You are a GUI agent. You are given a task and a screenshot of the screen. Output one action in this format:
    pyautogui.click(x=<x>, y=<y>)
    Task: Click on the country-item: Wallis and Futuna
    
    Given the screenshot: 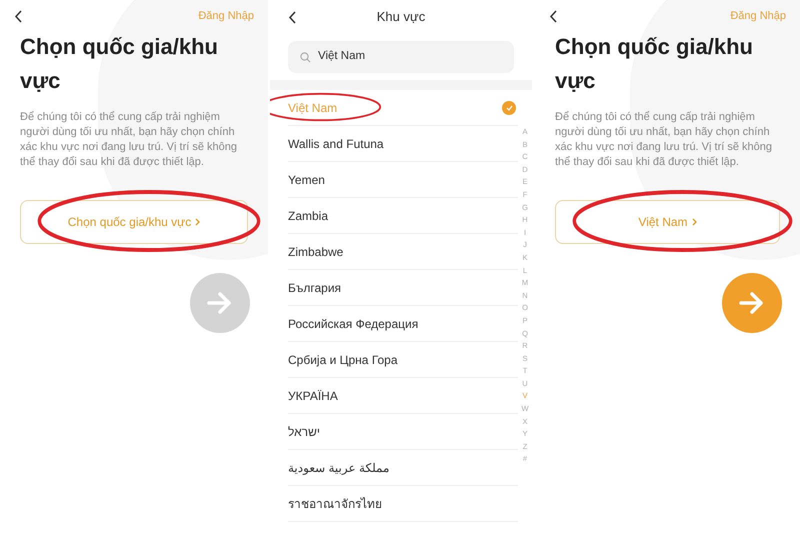 What is the action you would take?
    pyautogui.click(x=403, y=144)
    